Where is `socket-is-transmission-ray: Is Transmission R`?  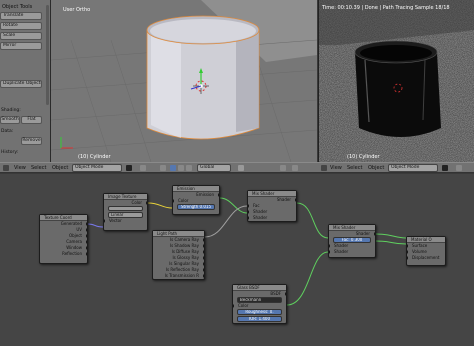 socket-is-transmission-ray: Is Transmission R is located at coordinates (178, 276).